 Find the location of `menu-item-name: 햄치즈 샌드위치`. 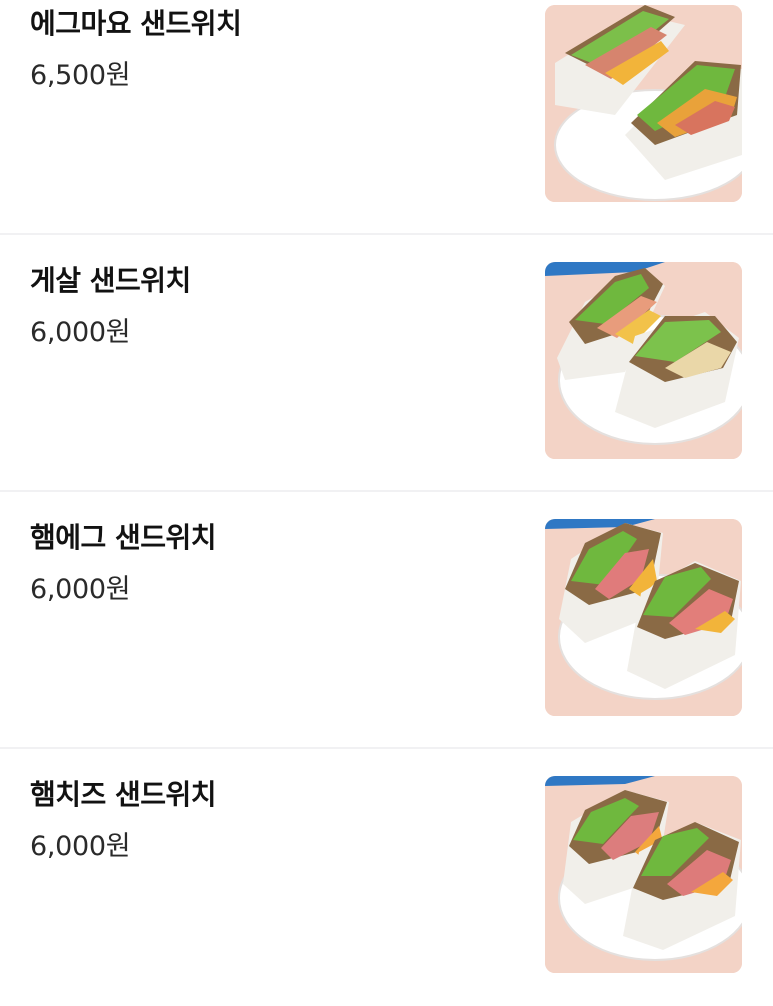

menu-item-name: 햄치즈 샌드위치 is located at coordinates (123, 794).